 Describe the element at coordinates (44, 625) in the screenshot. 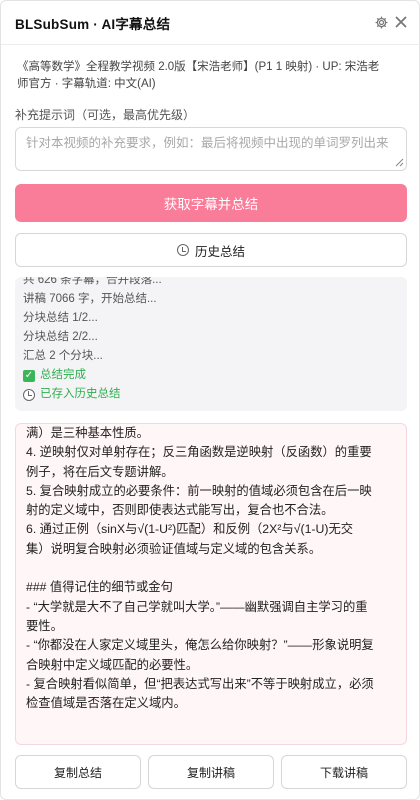

I see `summary-line: 要性。` at that location.